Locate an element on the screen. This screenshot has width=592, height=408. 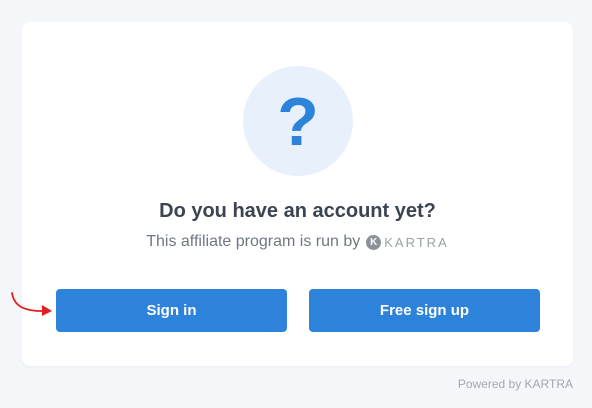
kartra-logo: K KARTRA is located at coordinates (407, 242).